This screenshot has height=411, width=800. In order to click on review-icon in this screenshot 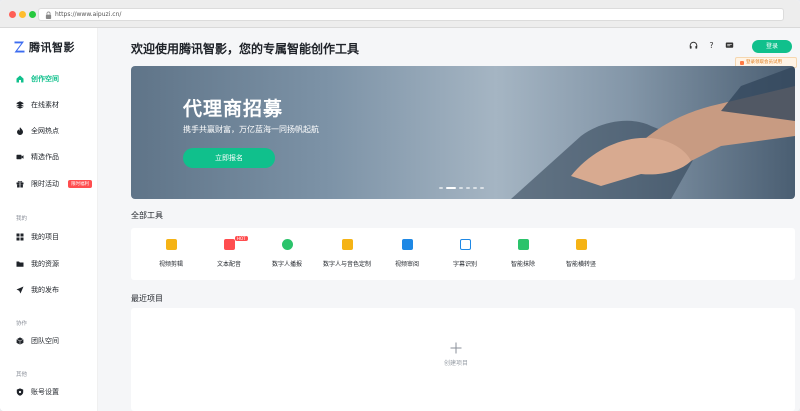, I will do `click(407, 244)`.